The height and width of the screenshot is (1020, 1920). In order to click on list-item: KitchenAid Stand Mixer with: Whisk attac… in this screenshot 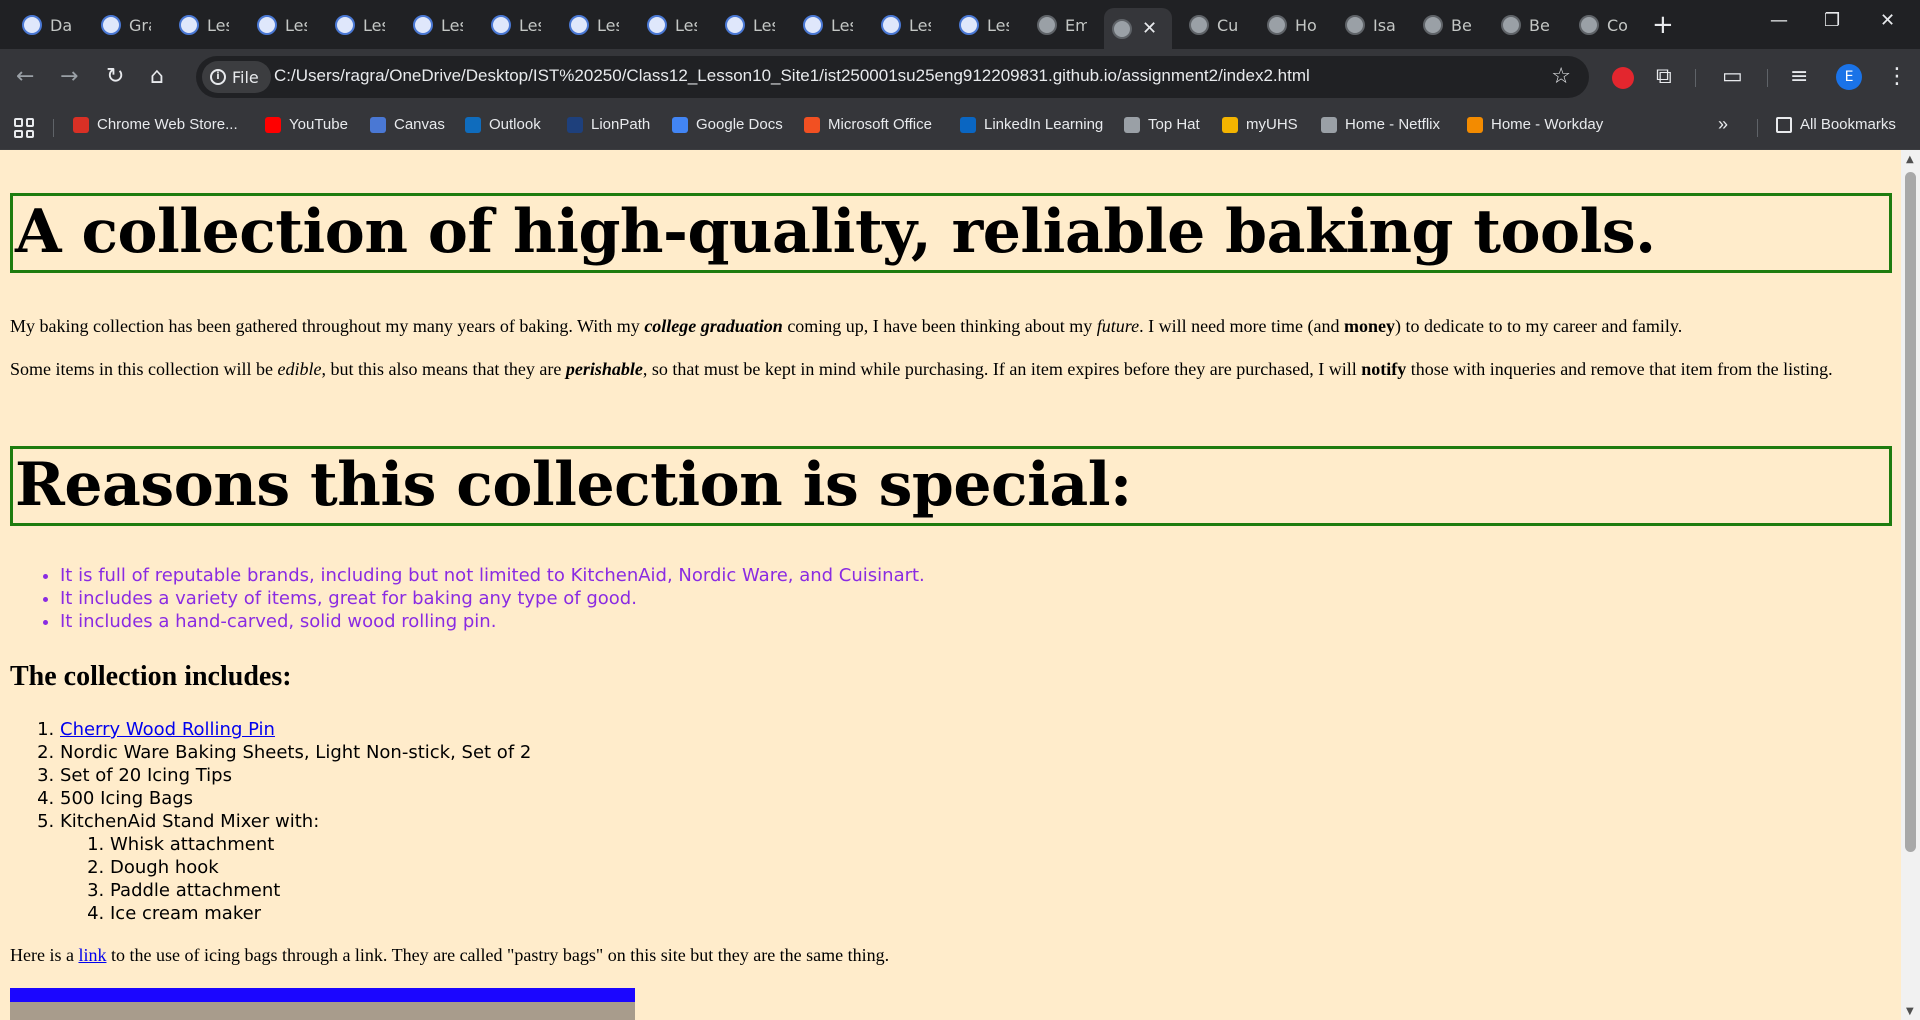, I will do `click(295, 867)`.